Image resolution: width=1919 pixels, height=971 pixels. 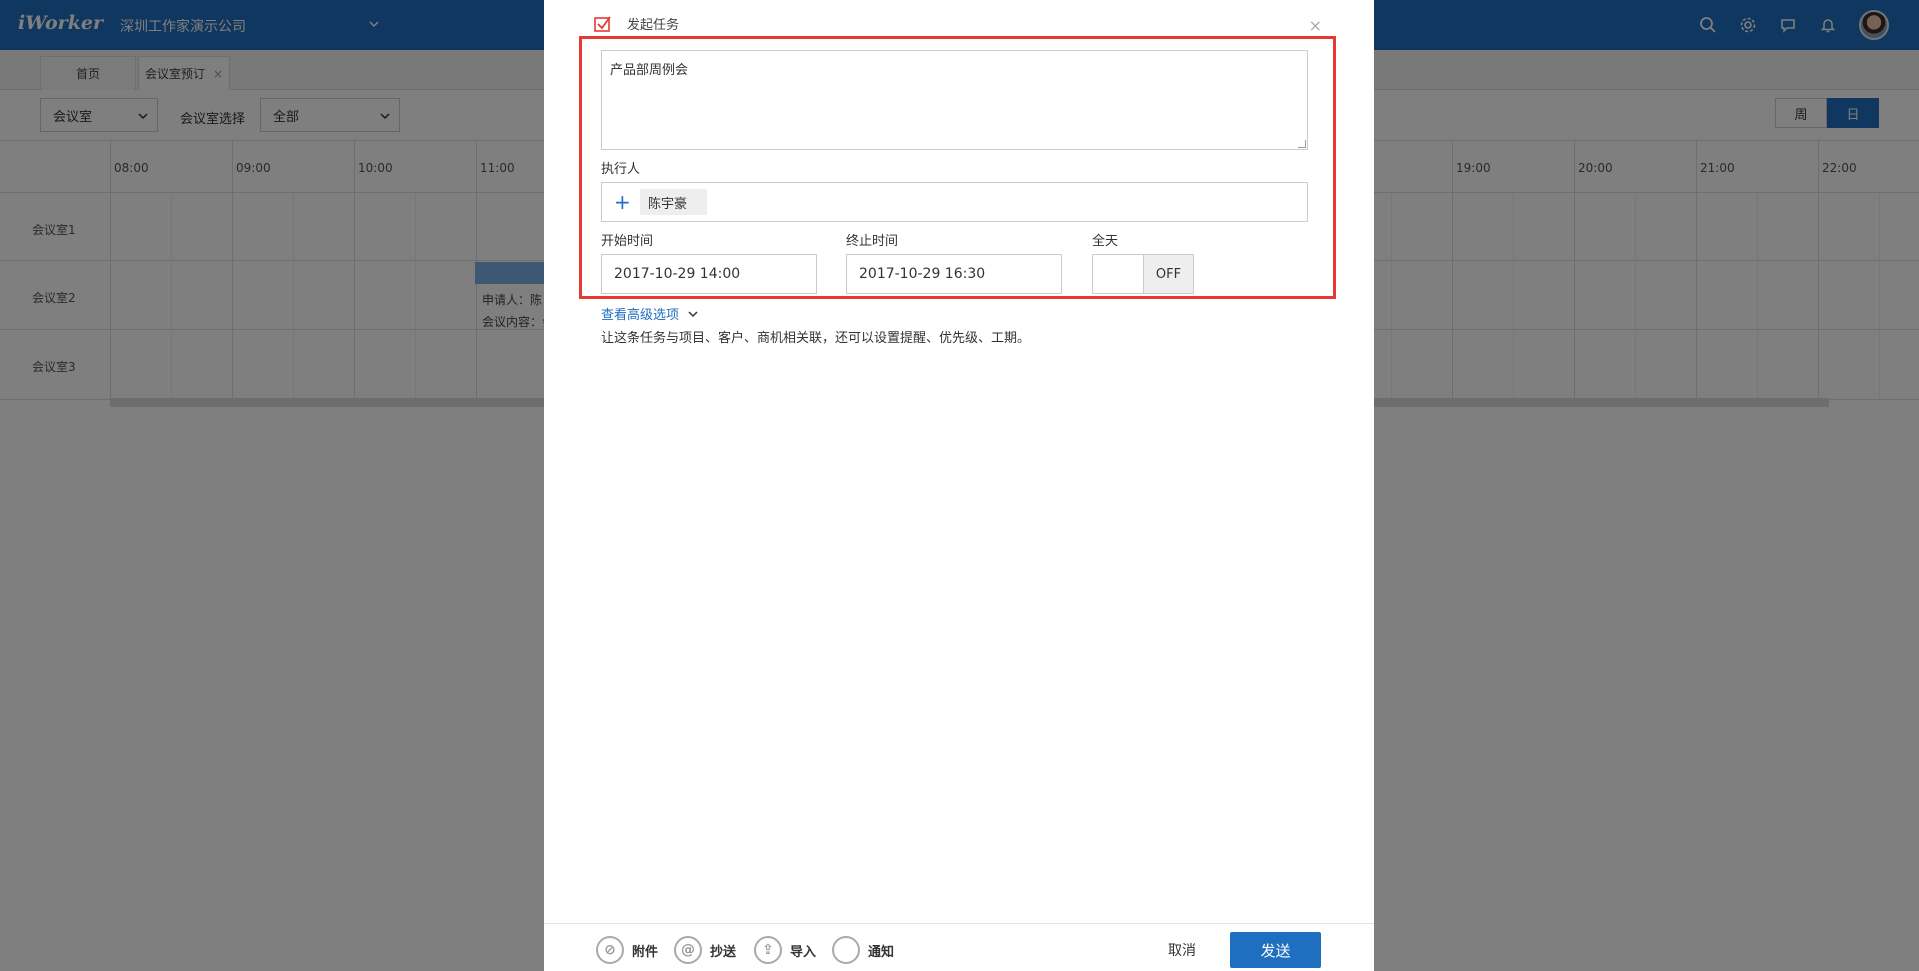 I want to click on resize-handle, so click(x=1302, y=144).